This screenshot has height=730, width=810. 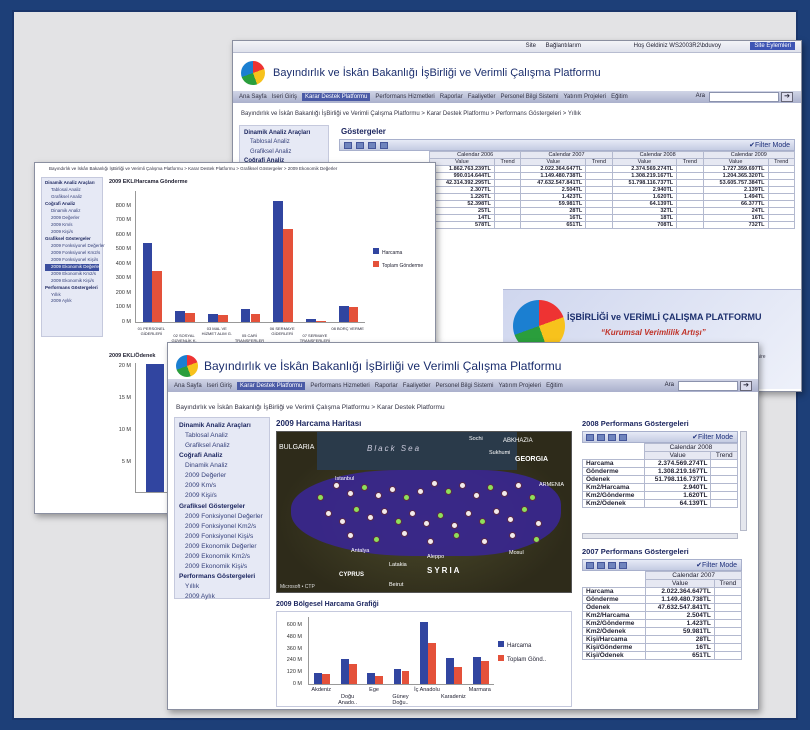 What do you see at coordinates (72, 301) in the screenshot?
I see `lnav-item: 2009 Aylık` at bounding box center [72, 301].